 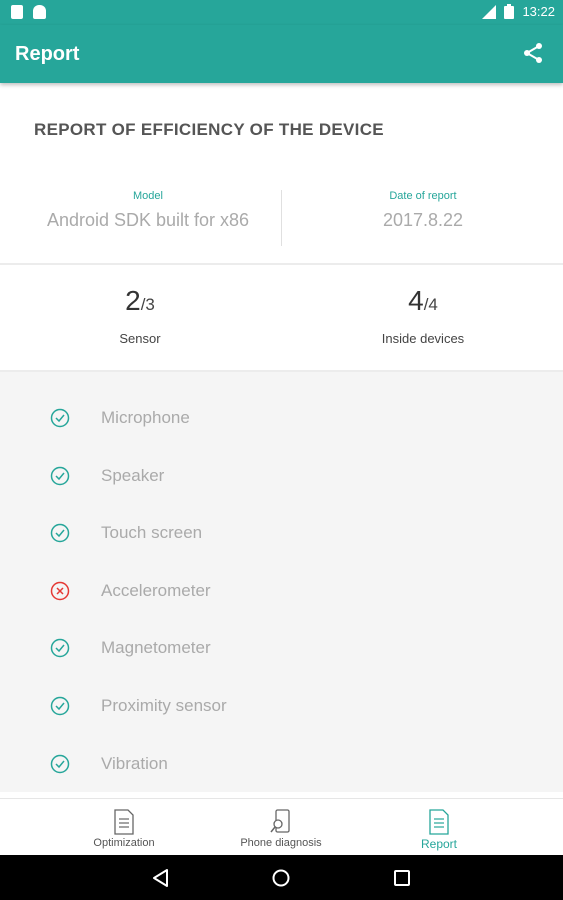 I want to click on inside-total: /4, so click(x=430, y=304).